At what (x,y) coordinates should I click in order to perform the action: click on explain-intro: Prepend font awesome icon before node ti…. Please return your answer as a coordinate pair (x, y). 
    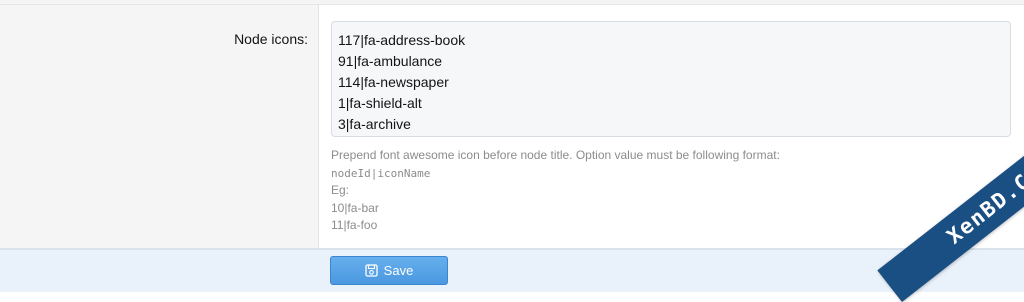
    Looking at the image, I should click on (555, 155).